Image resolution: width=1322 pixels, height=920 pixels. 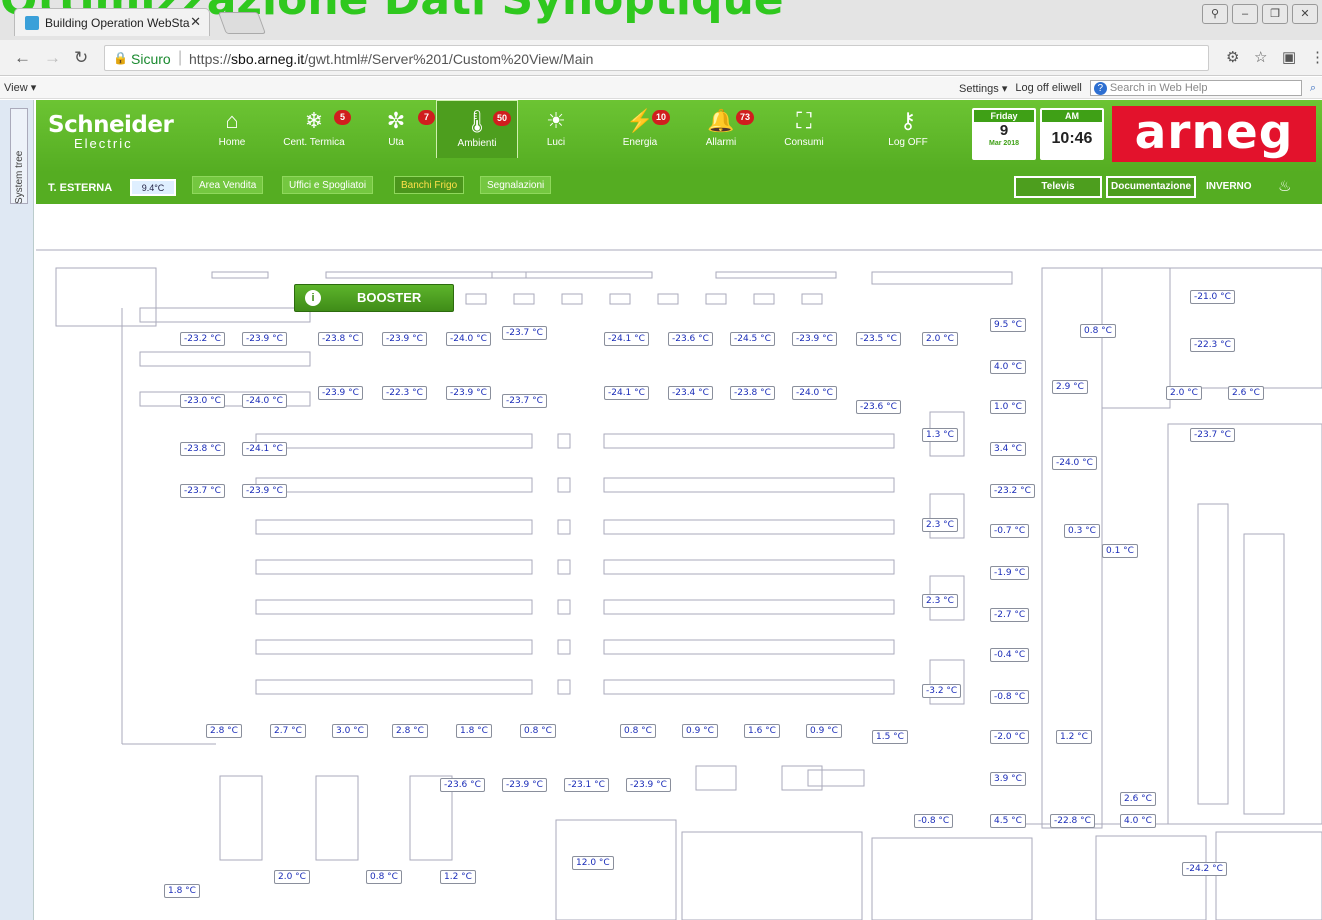 What do you see at coordinates (1008, 407) in the screenshot?
I see `temperature-label: 1.0 °C` at bounding box center [1008, 407].